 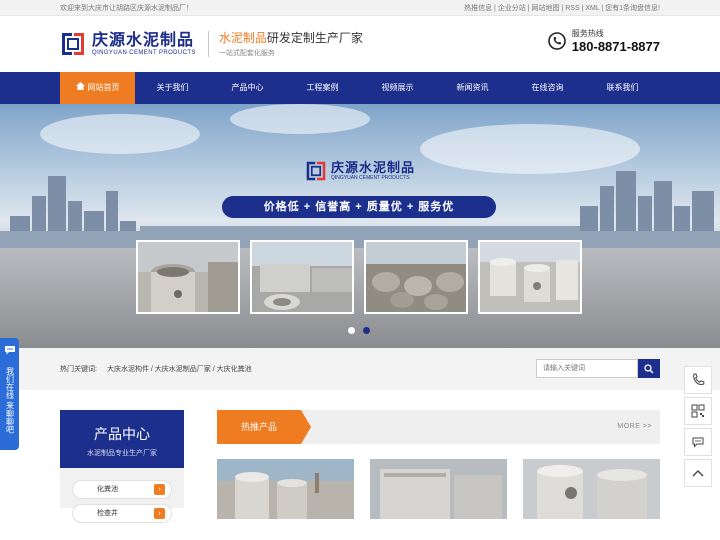 I want to click on product-center-subtitle: 水泥制品专业生产厂家, so click(x=122, y=453).